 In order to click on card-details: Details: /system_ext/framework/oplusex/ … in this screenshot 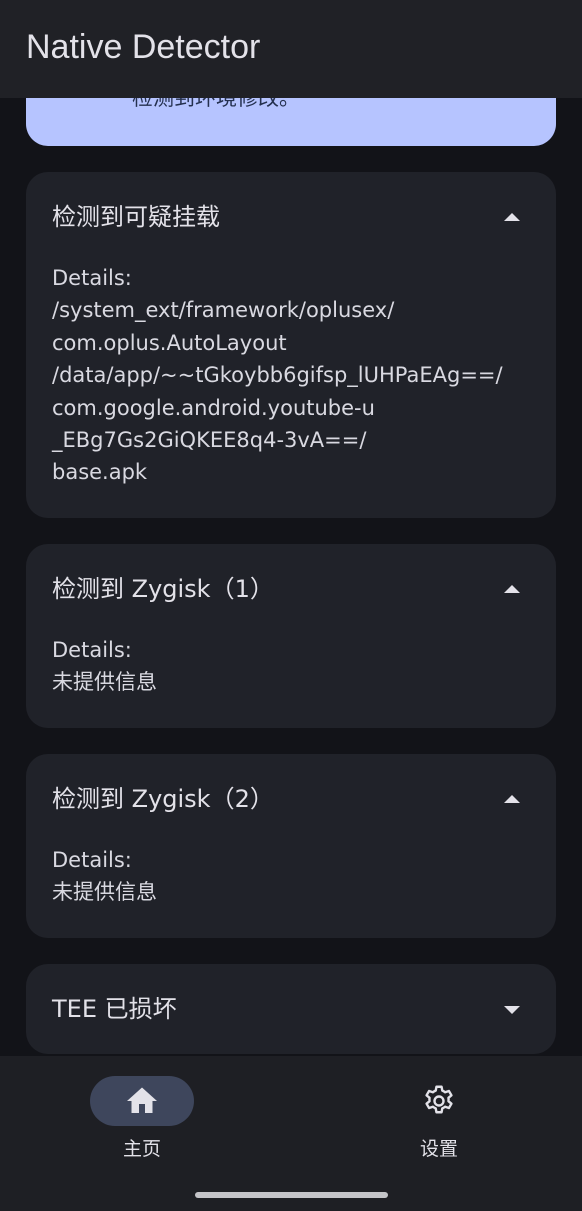, I will do `click(277, 375)`.